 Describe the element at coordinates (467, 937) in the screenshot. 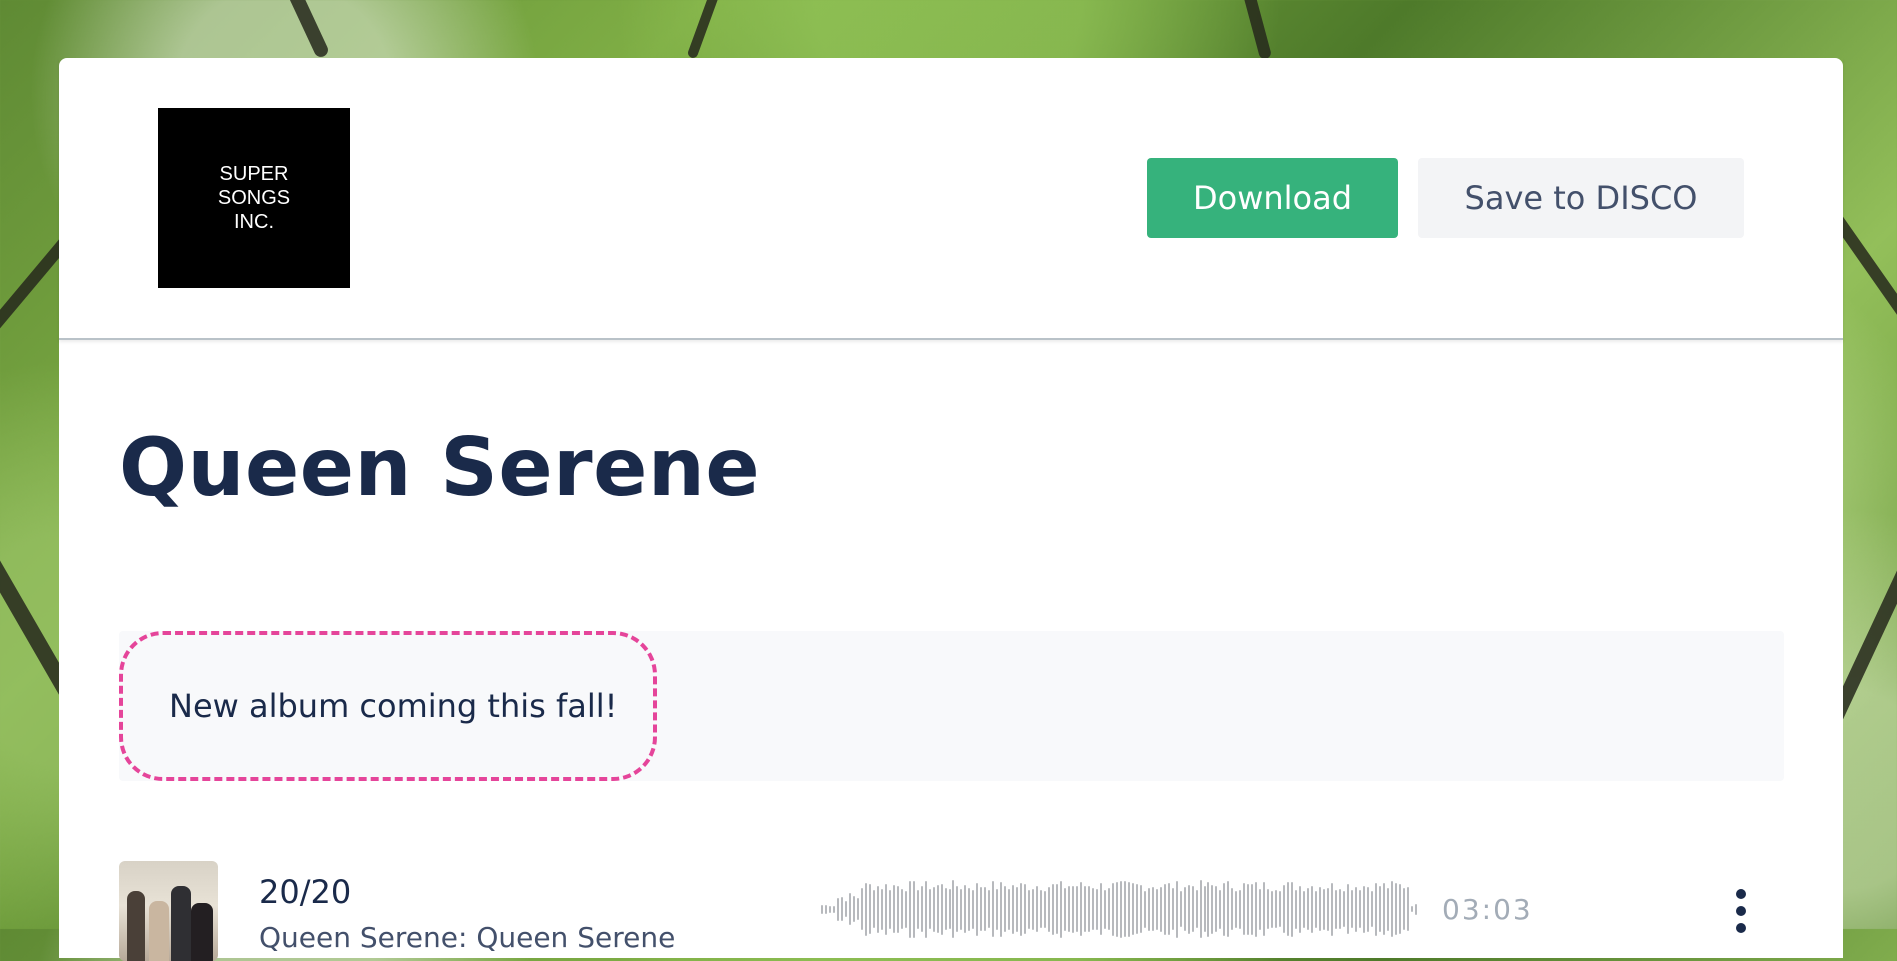

I see `track-album: Queen Serene` at that location.